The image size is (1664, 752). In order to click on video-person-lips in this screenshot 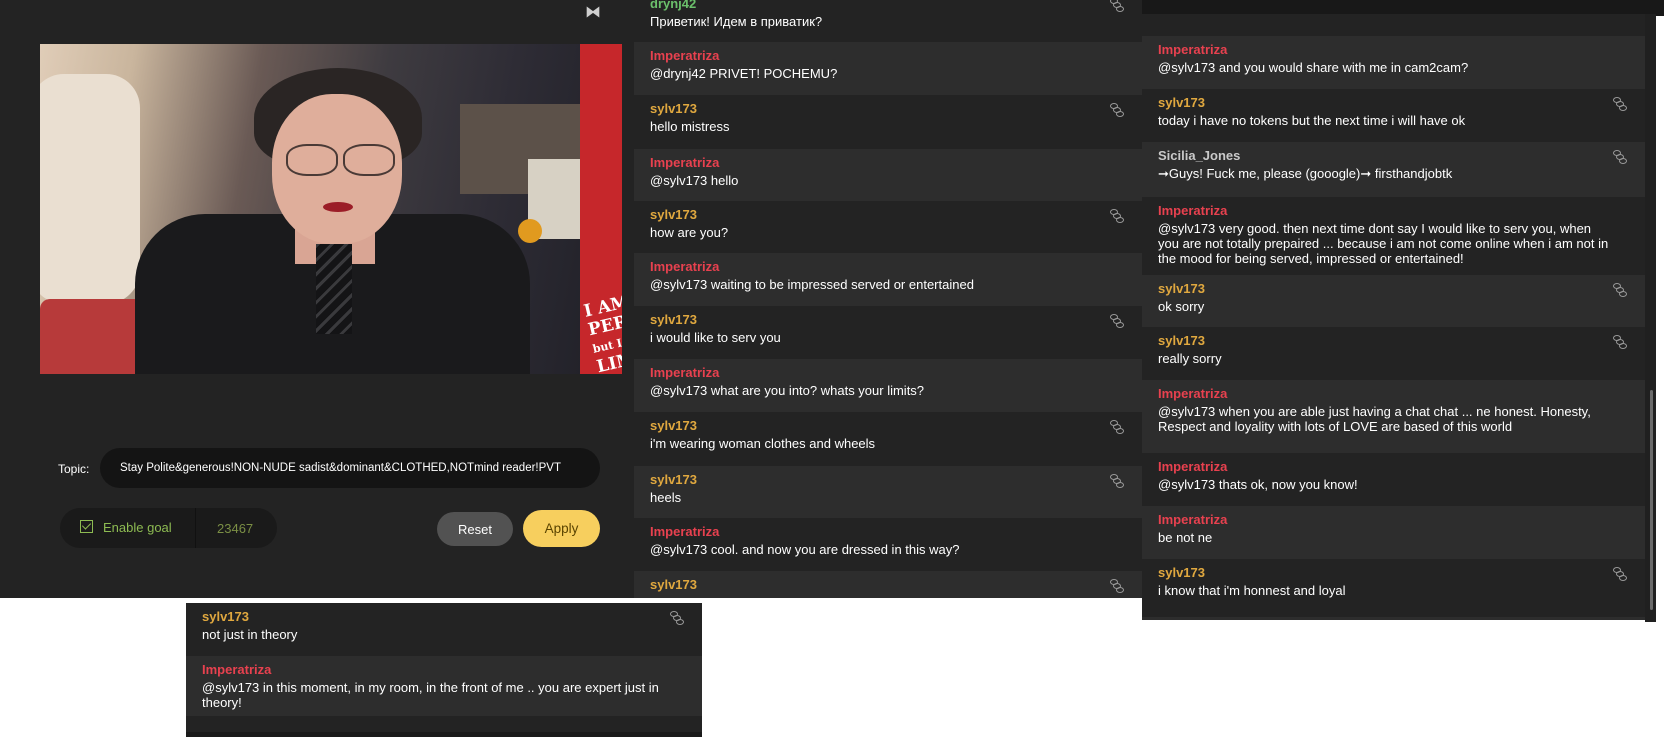, I will do `click(338, 207)`.